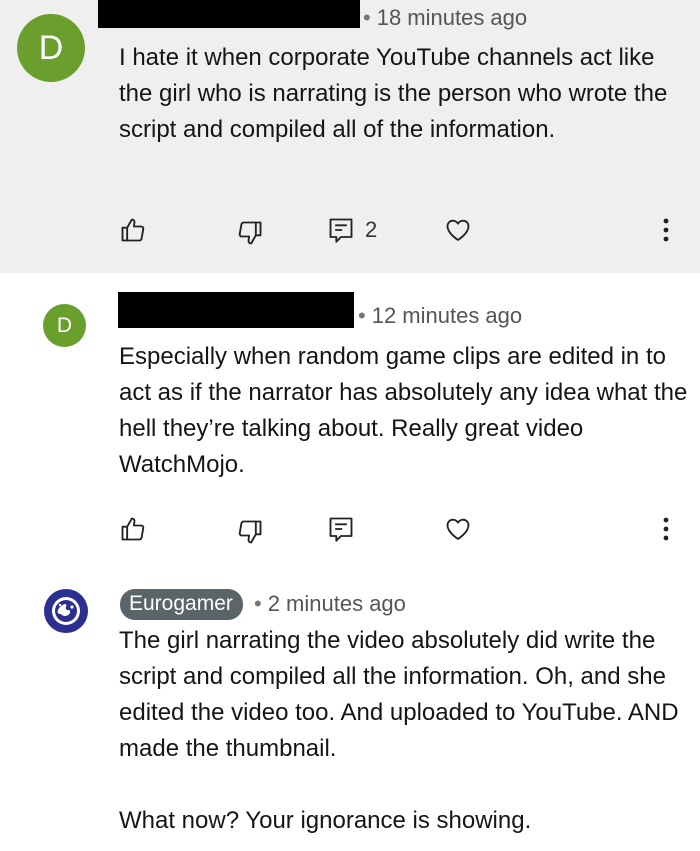 This screenshot has width=700, height=851. I want to click on timestamp: 2 minutes ago, so click(336, 603).